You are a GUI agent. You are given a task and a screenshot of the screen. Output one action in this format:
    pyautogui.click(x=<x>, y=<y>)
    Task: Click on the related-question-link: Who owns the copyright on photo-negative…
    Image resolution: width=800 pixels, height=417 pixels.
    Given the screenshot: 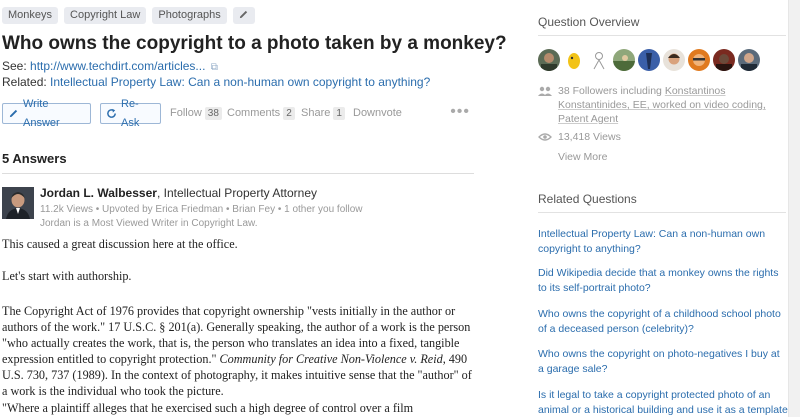 What is the action you would take?
    pyautogui.click(x=663, y=362)
    